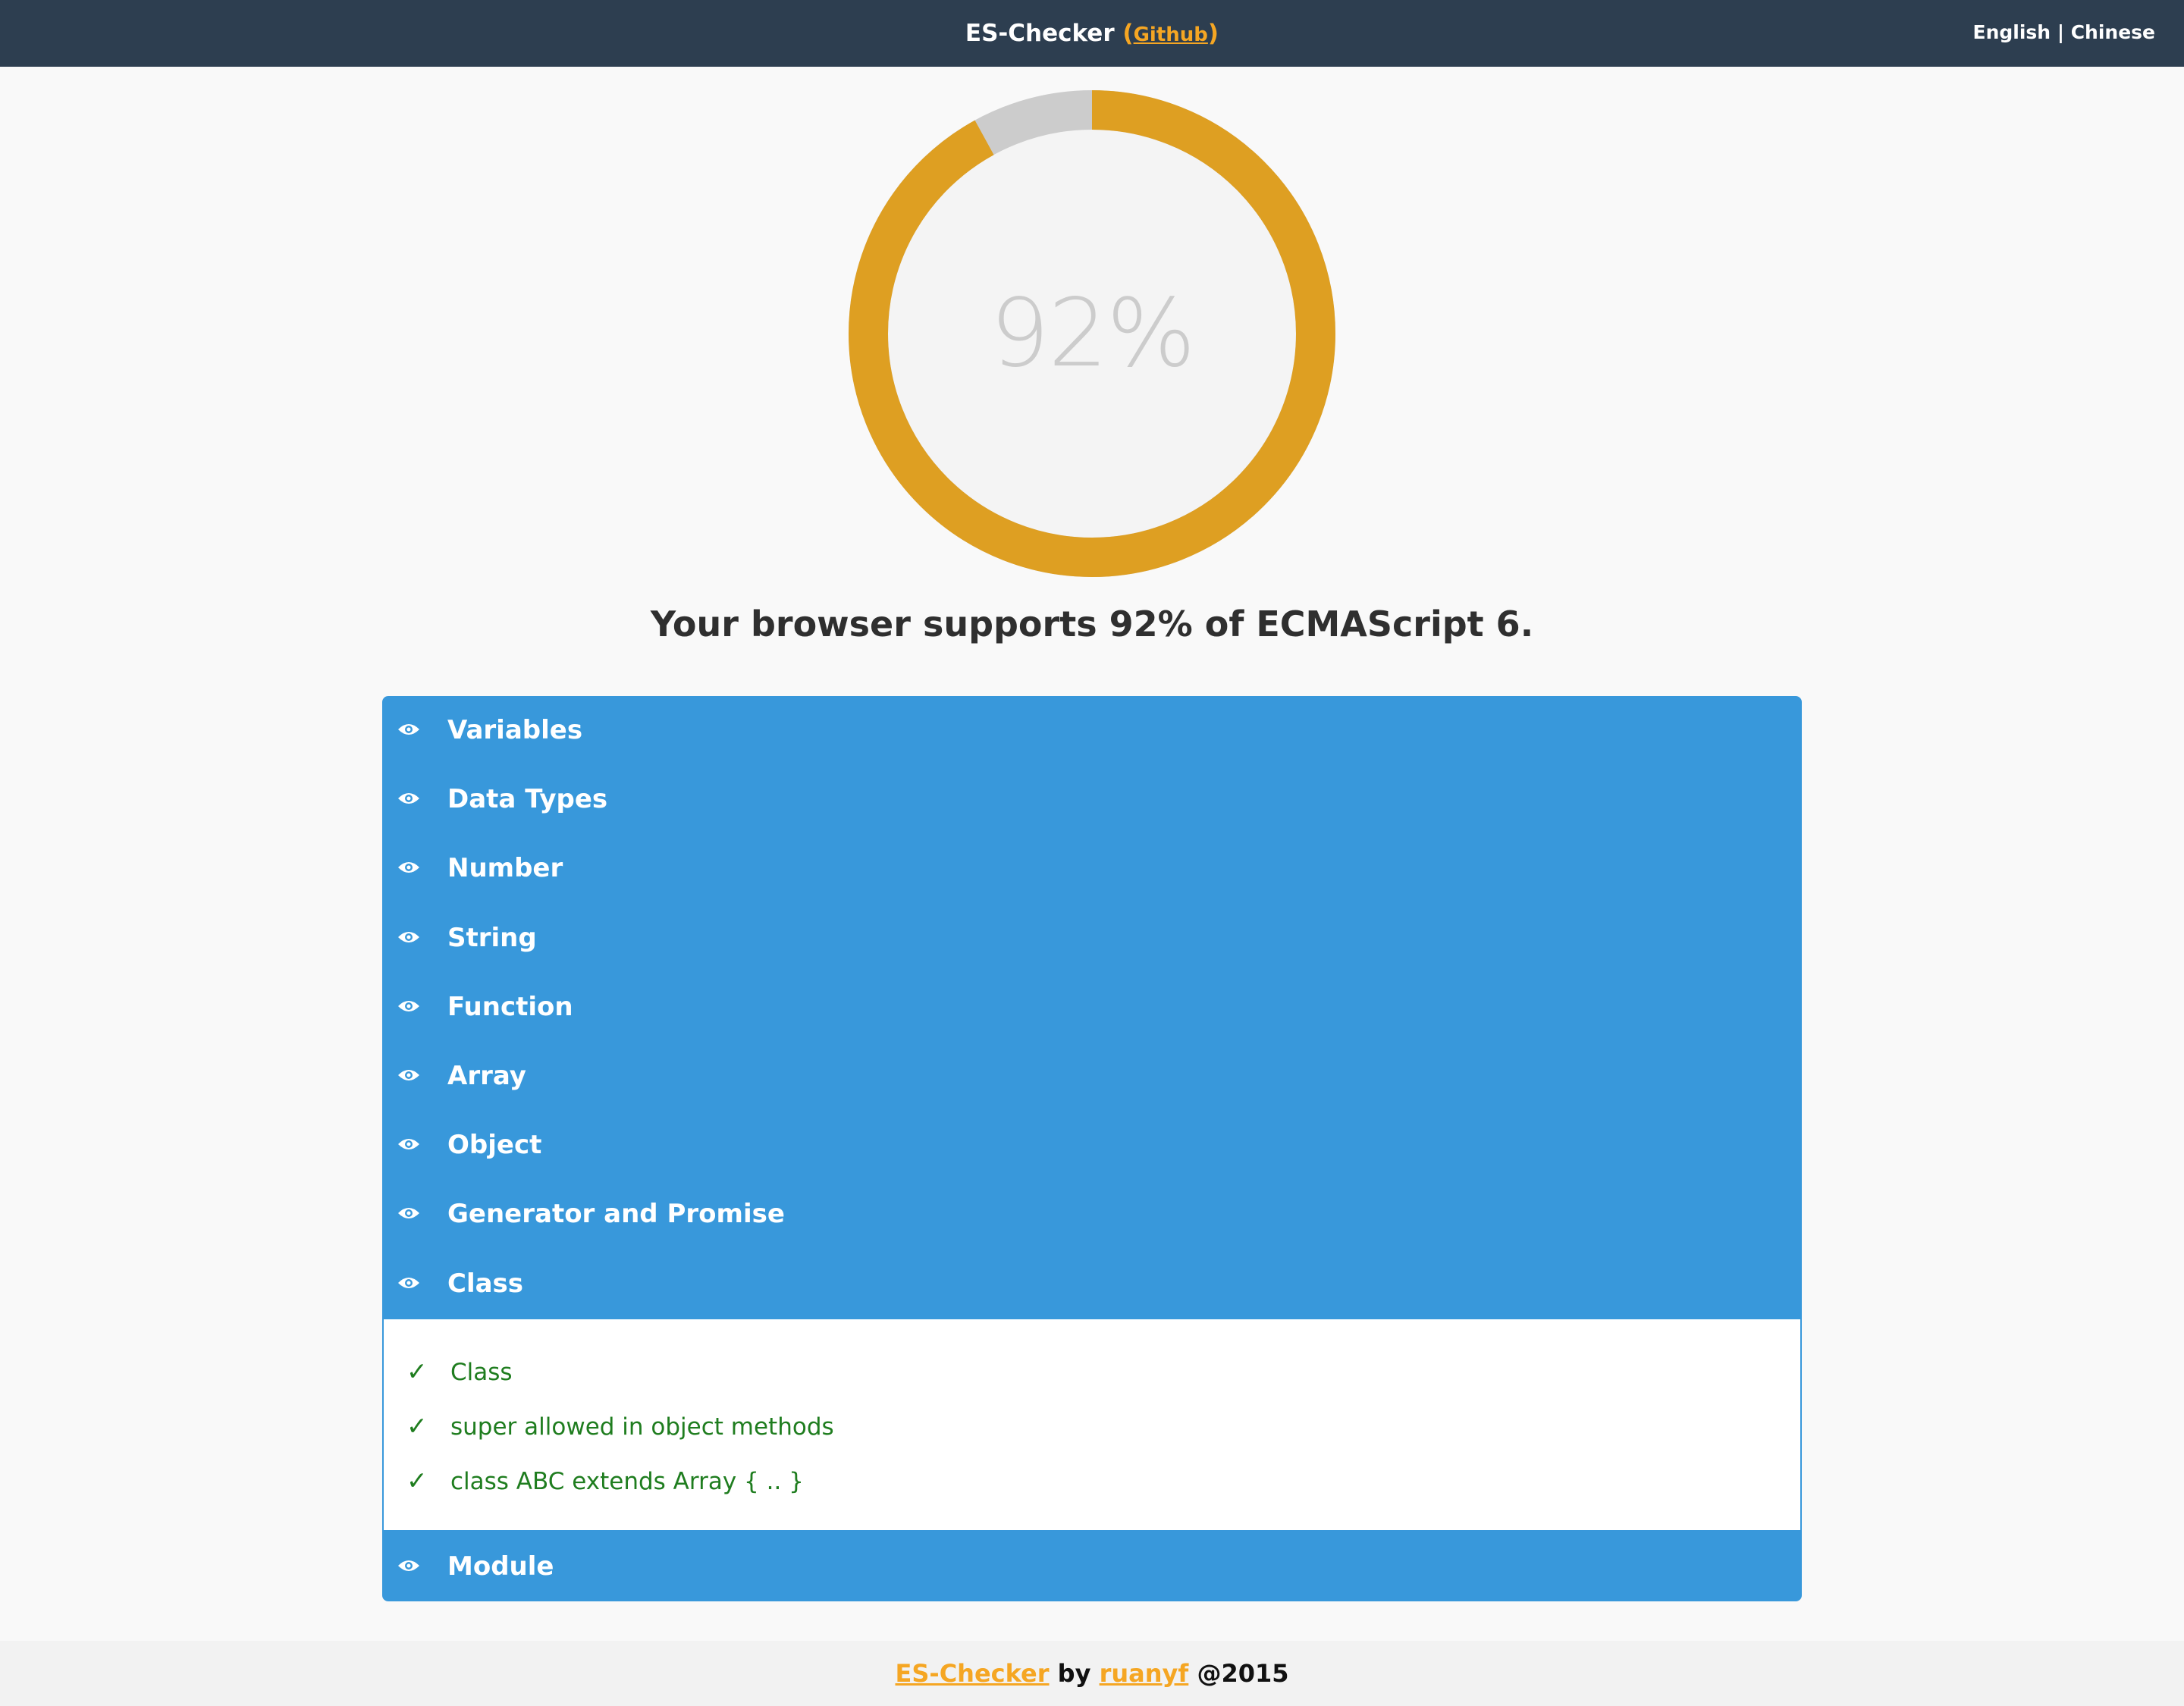 Image resolution: width=2184 pixels, height=1706 pixels. Describe the element at coordinates (1074, 1673) in the screenshot. I see `footer-by: by` at that location.